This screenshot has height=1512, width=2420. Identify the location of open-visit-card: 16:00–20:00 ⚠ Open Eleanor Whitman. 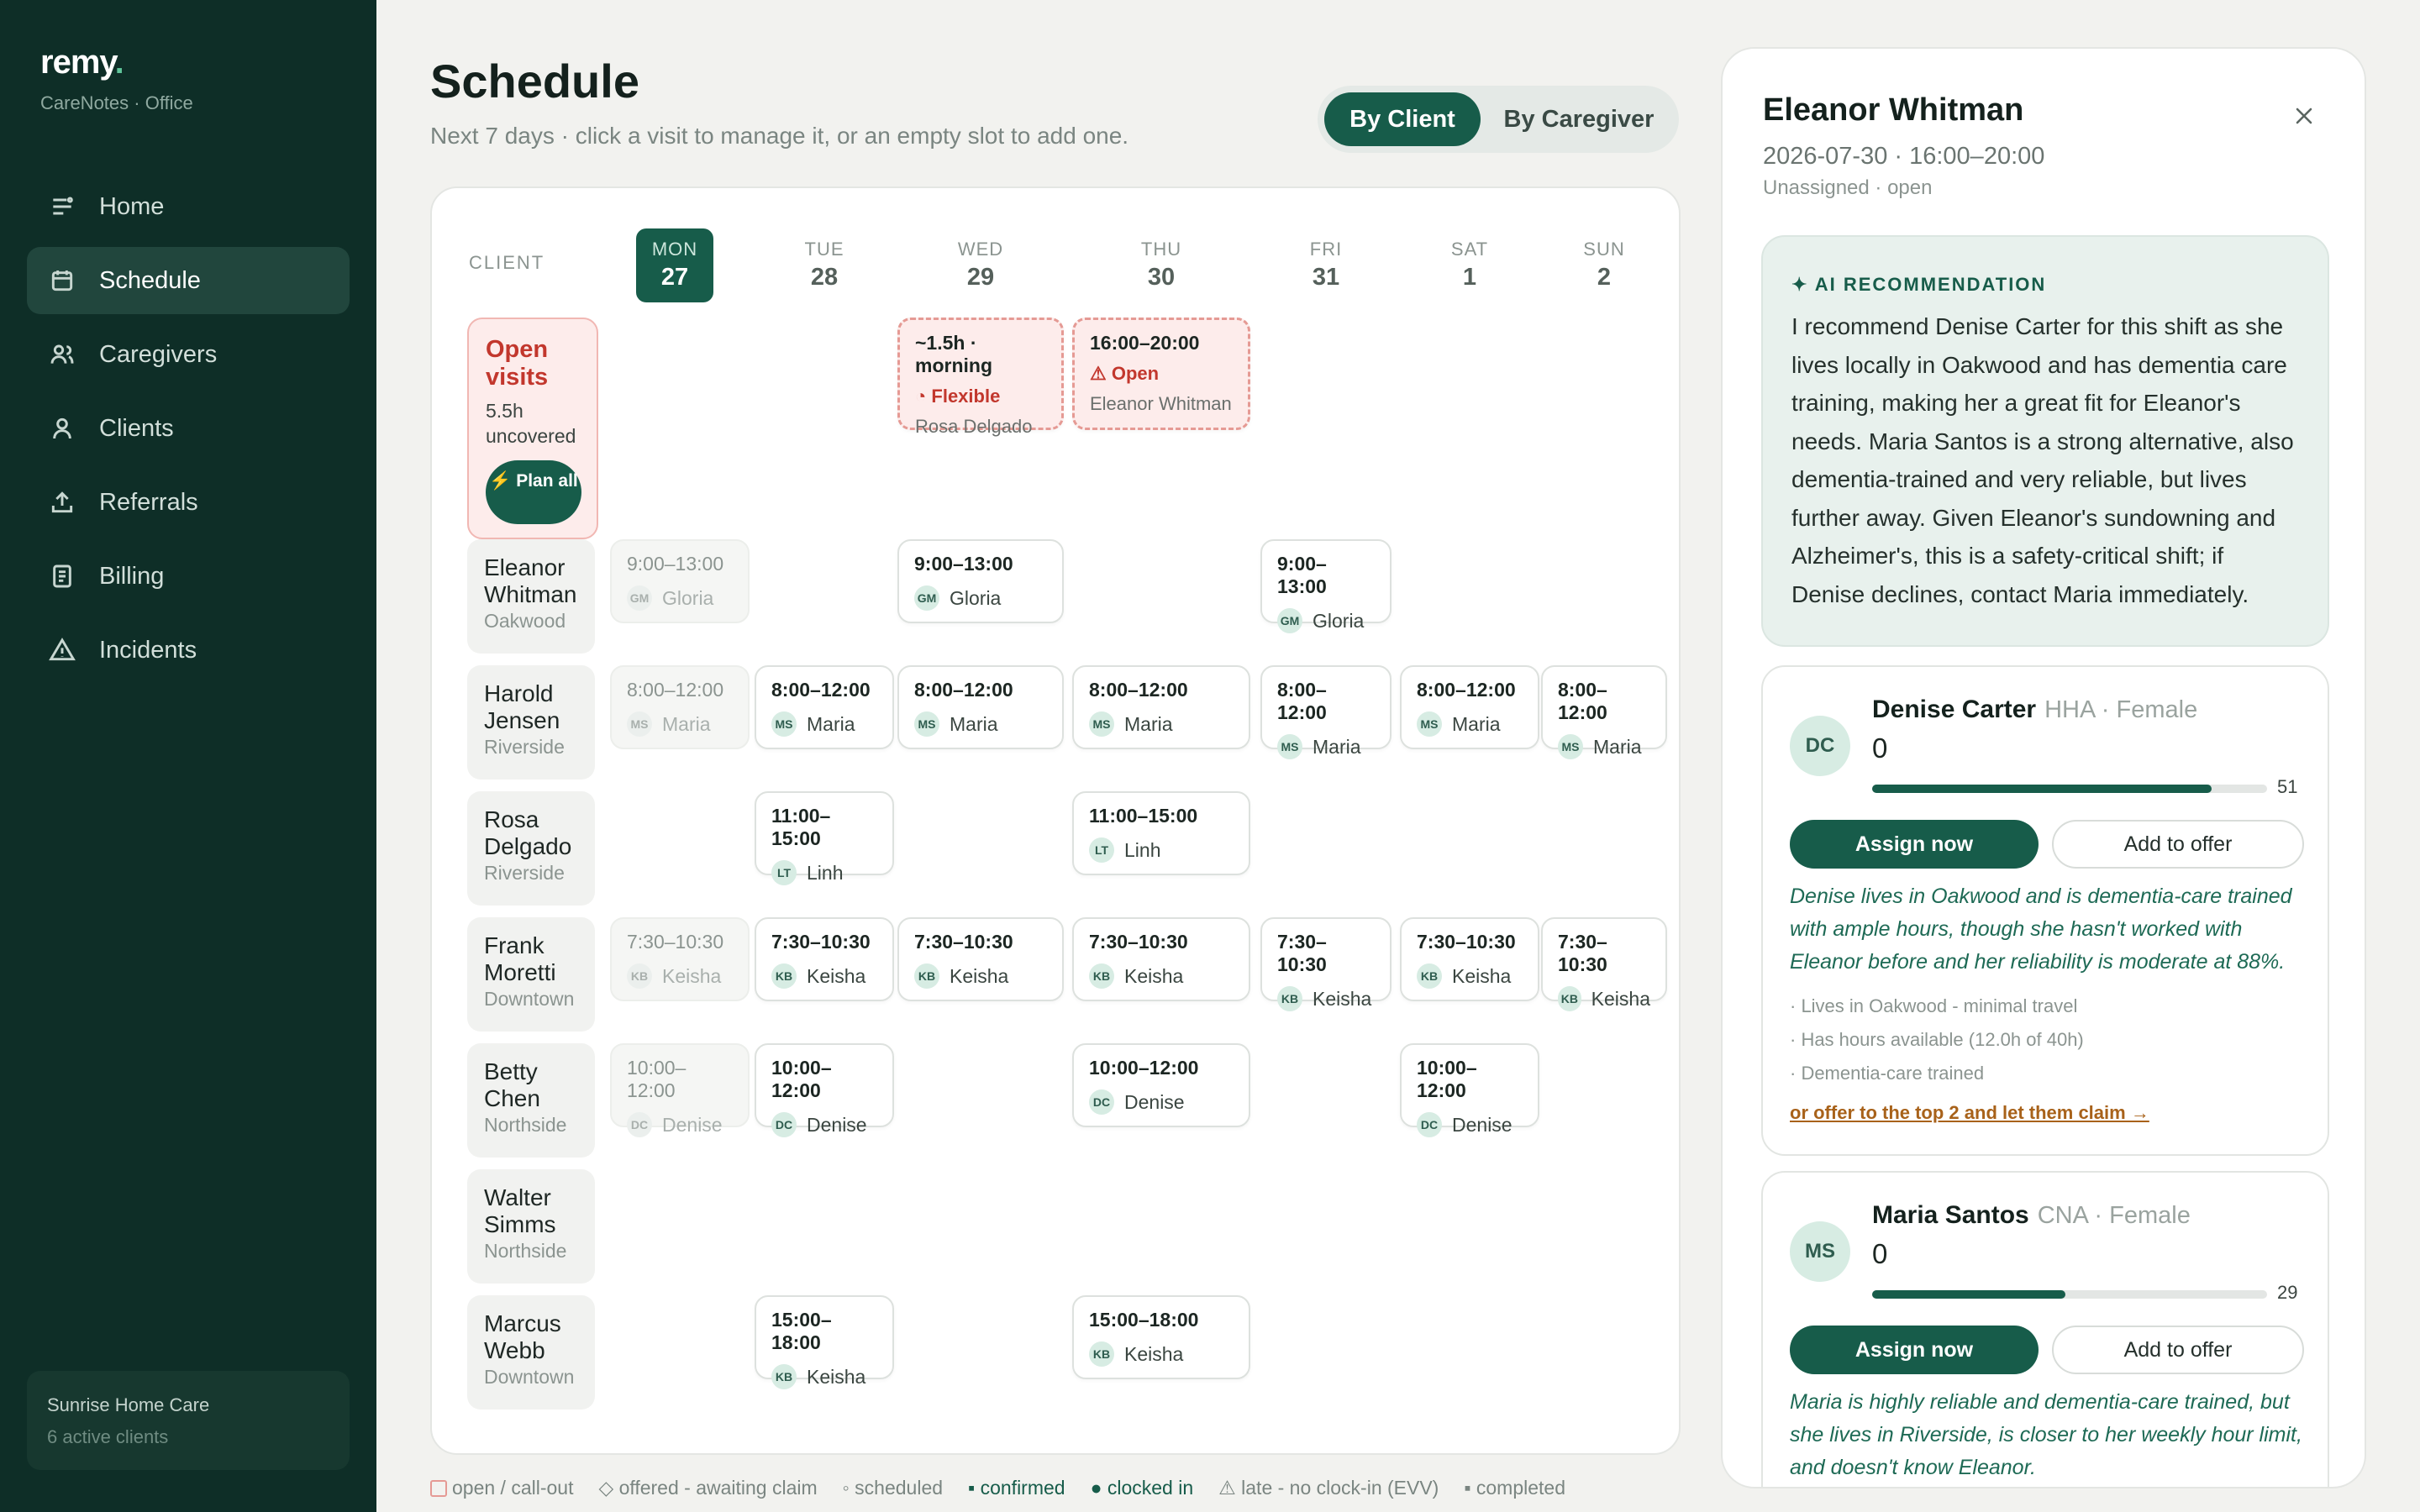
(1161, 374).